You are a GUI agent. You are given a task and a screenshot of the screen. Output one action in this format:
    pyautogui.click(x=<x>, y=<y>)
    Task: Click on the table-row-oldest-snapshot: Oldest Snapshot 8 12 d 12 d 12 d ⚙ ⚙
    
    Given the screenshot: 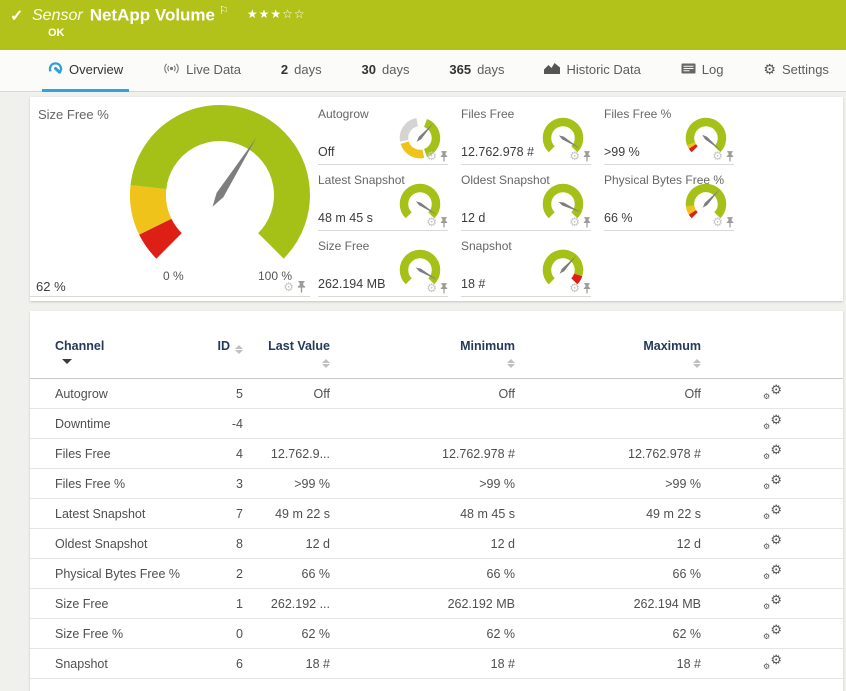 What is the action you would take?
    pyautogui.click(x=436, y=543)
    